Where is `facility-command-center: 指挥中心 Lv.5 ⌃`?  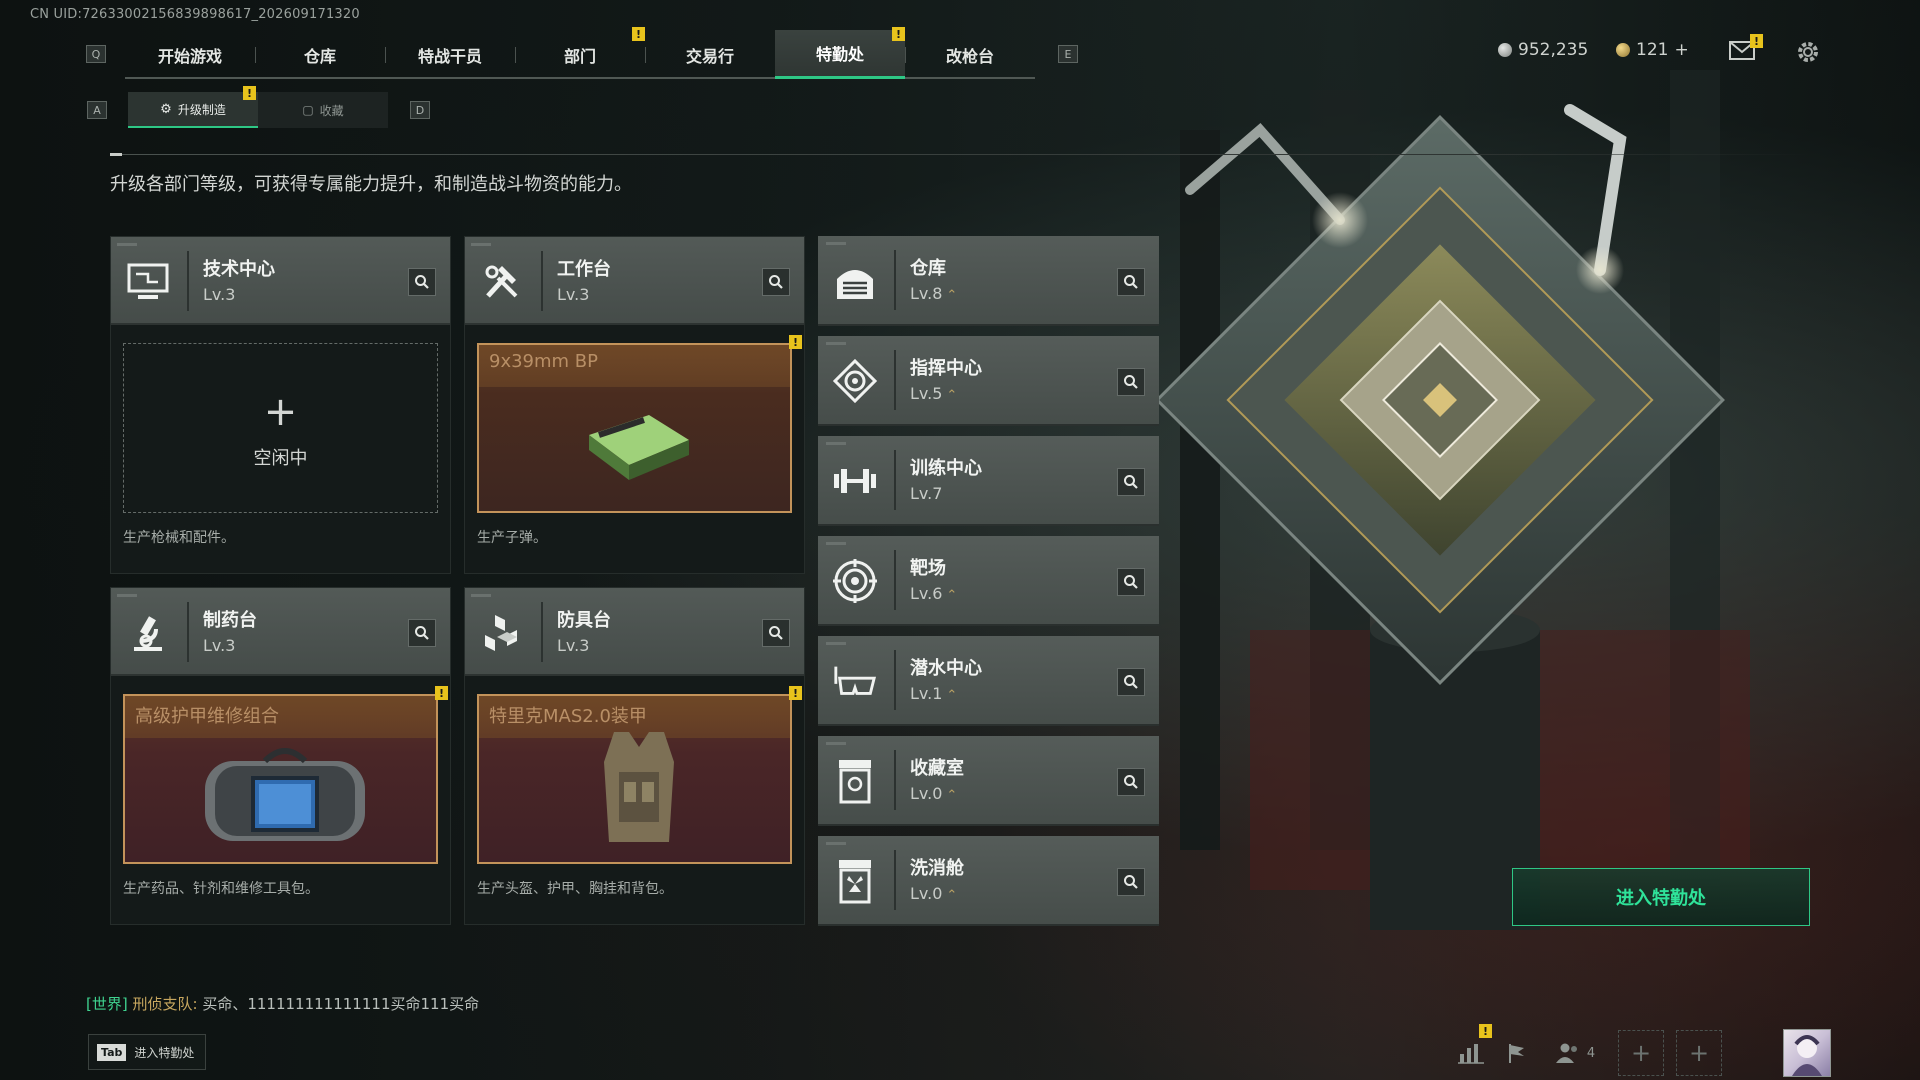
facility-command-center: 指挥中心 Lv.5 ⌃ is located at coordinates (988, 381).